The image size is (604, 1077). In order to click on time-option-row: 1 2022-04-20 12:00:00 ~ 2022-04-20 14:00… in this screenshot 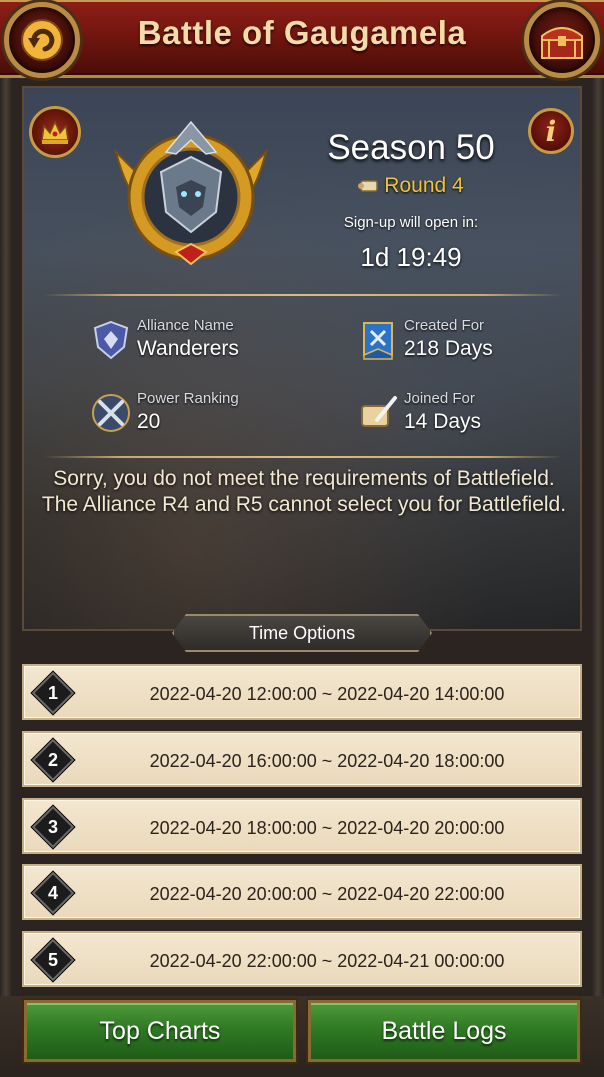, I will do `click(302, 692)`.